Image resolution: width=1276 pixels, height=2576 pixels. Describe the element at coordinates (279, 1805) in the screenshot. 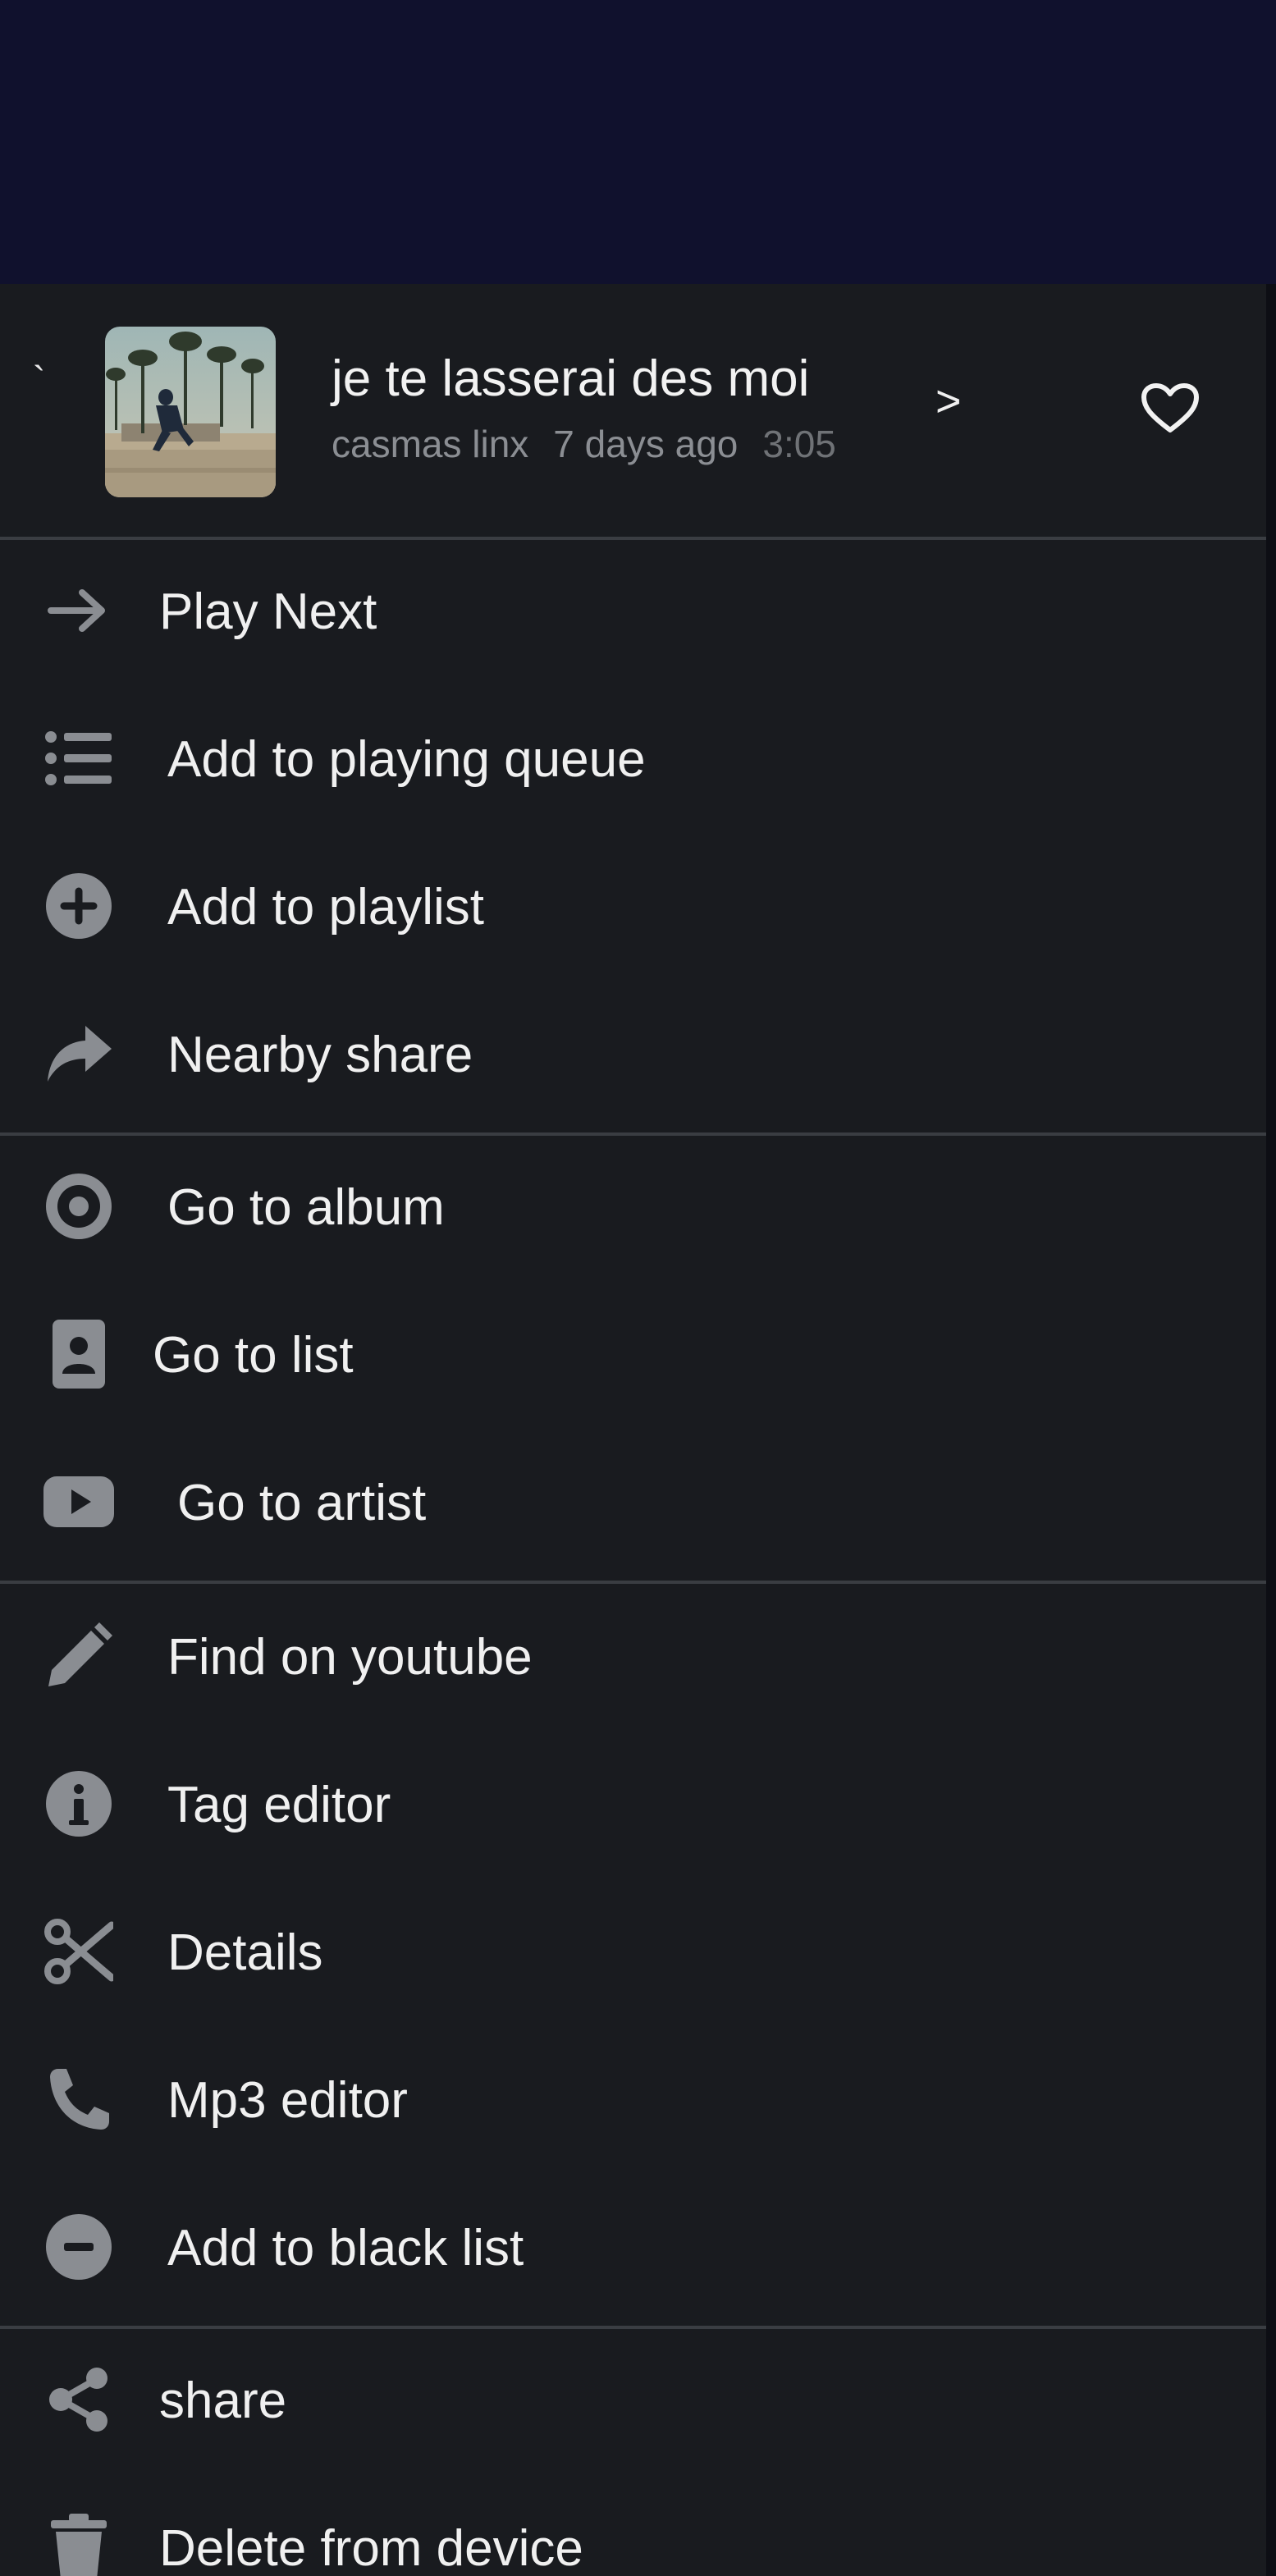

I see `menu-item-label: Tag editor` at that location.